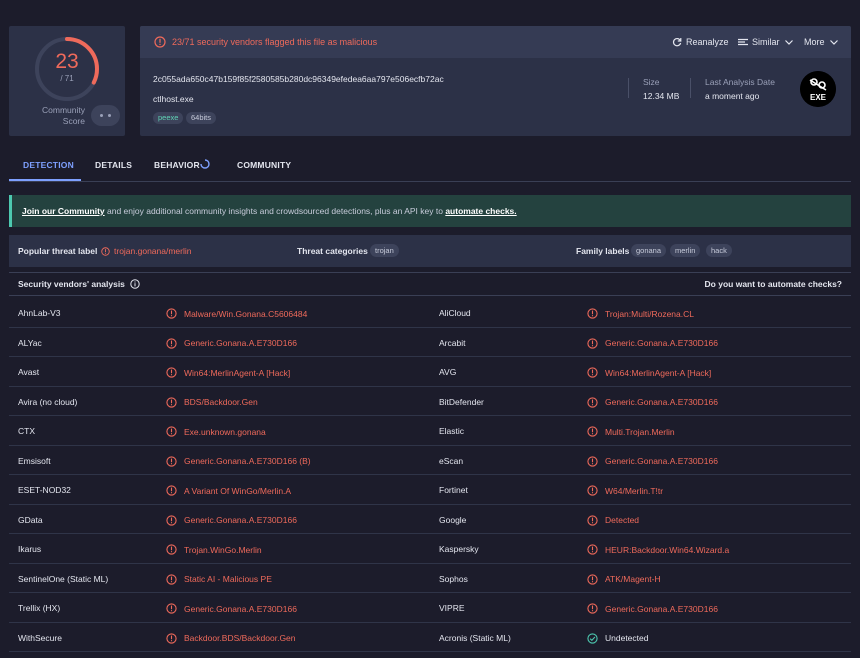 This screenshot has height=658, width=860. What do you see at coordinates (480, 211) in the screenshot?
I see `automate-checks-link: automate checks.` at bounding box center [480, 211].